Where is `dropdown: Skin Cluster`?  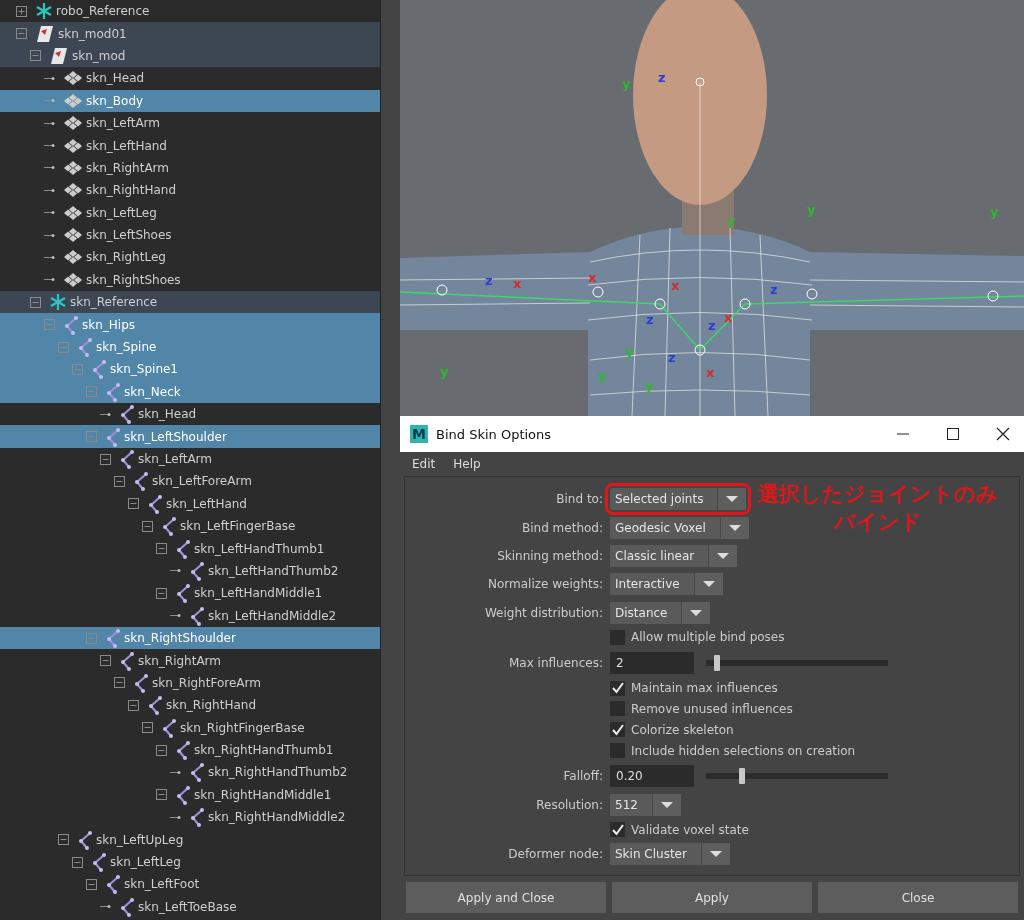 dropdown: Skin Cluster is located at coordinates (670, 854).